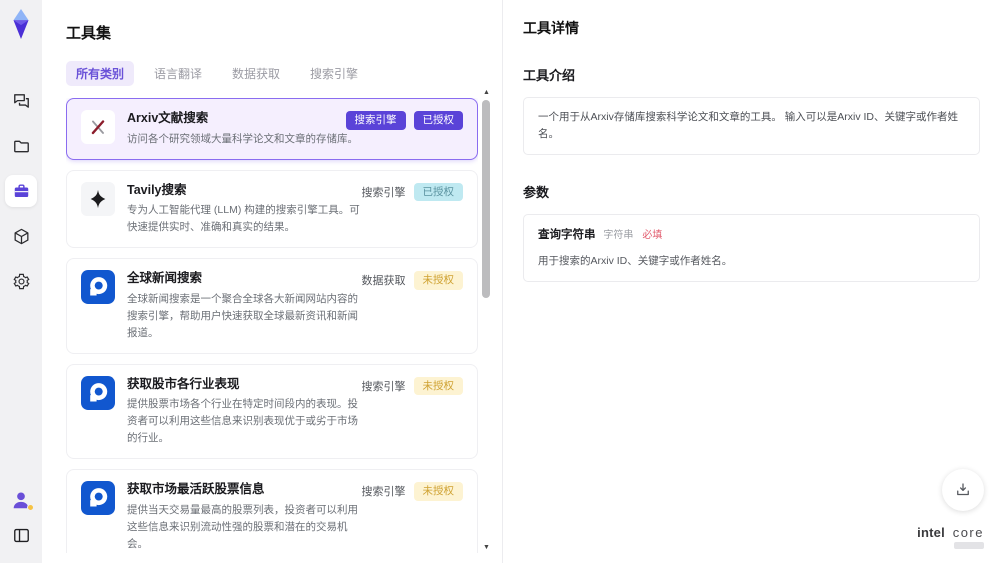 Image resolution: width=1000 pixels, height=563 pixels. I want to click on arxiv-x-icon, so click(98, 127).